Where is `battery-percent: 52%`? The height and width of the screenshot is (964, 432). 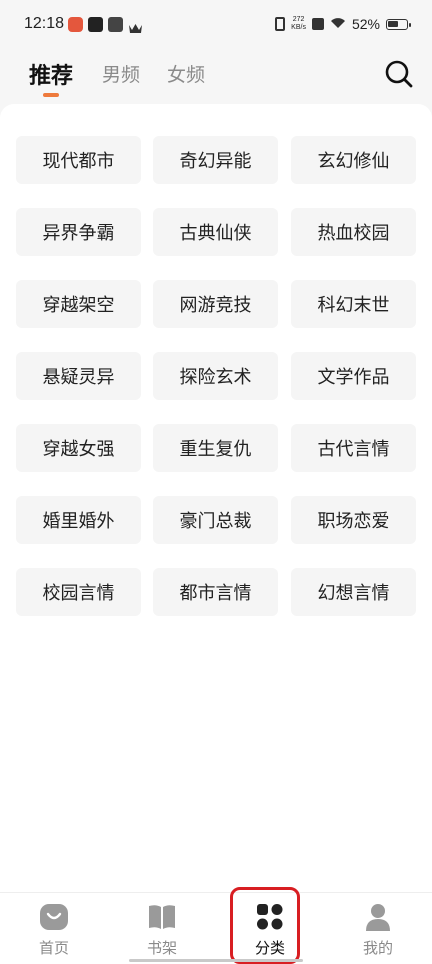 battery-percent: 52% is located at coordinates (365, 24).